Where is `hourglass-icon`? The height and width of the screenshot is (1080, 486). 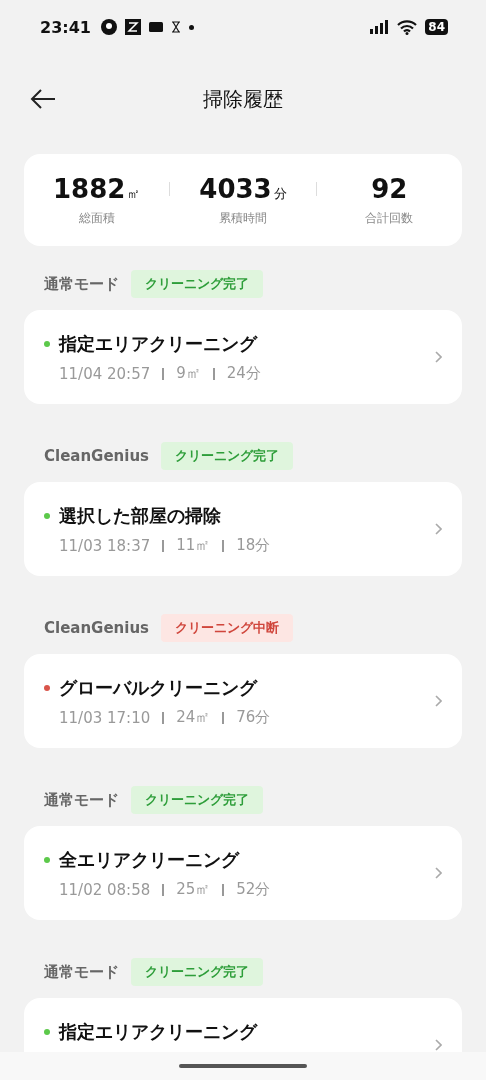
hourglass-icon is located at coordinates (175, 27).